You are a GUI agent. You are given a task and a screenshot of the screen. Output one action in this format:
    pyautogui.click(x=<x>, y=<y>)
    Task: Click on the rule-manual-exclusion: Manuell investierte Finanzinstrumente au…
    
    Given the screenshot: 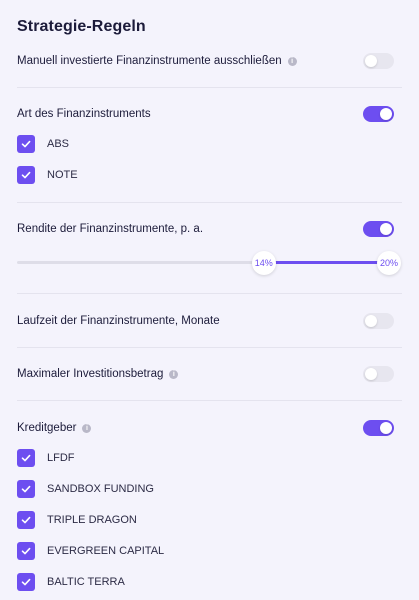 What is the action you would take?
    pyautogui.click(x=205, y=61)
    